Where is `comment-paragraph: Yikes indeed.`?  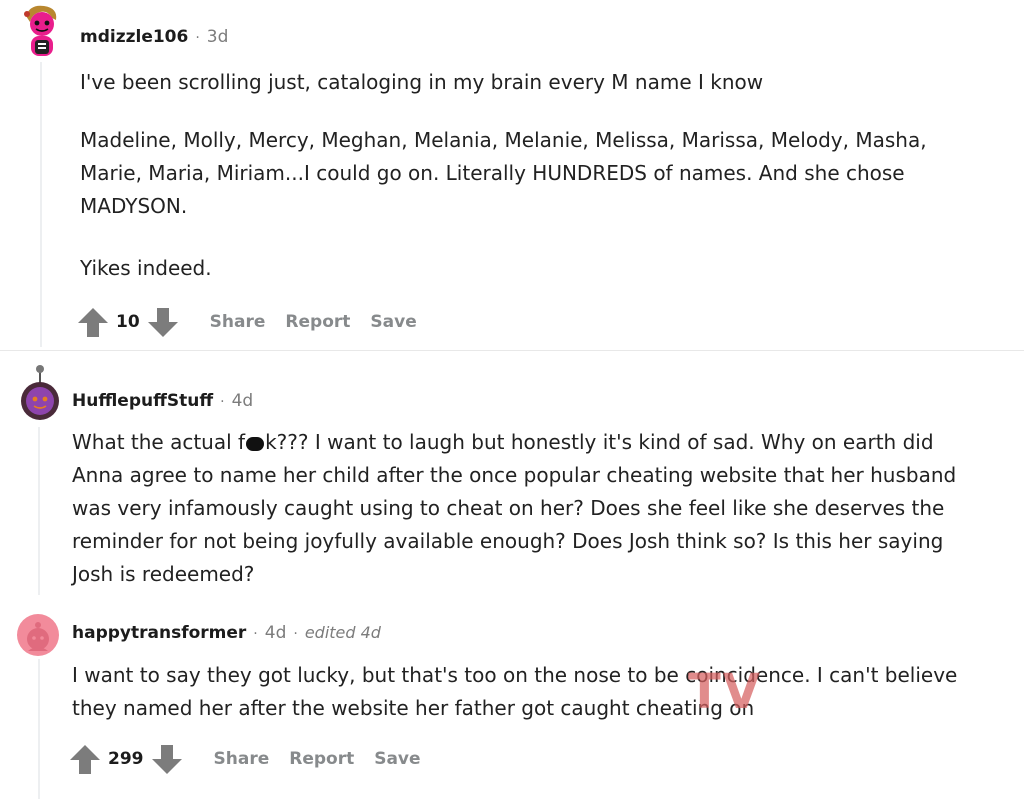 comment-paragraph: Yikes indeed. is located at coordinates (146, 268).